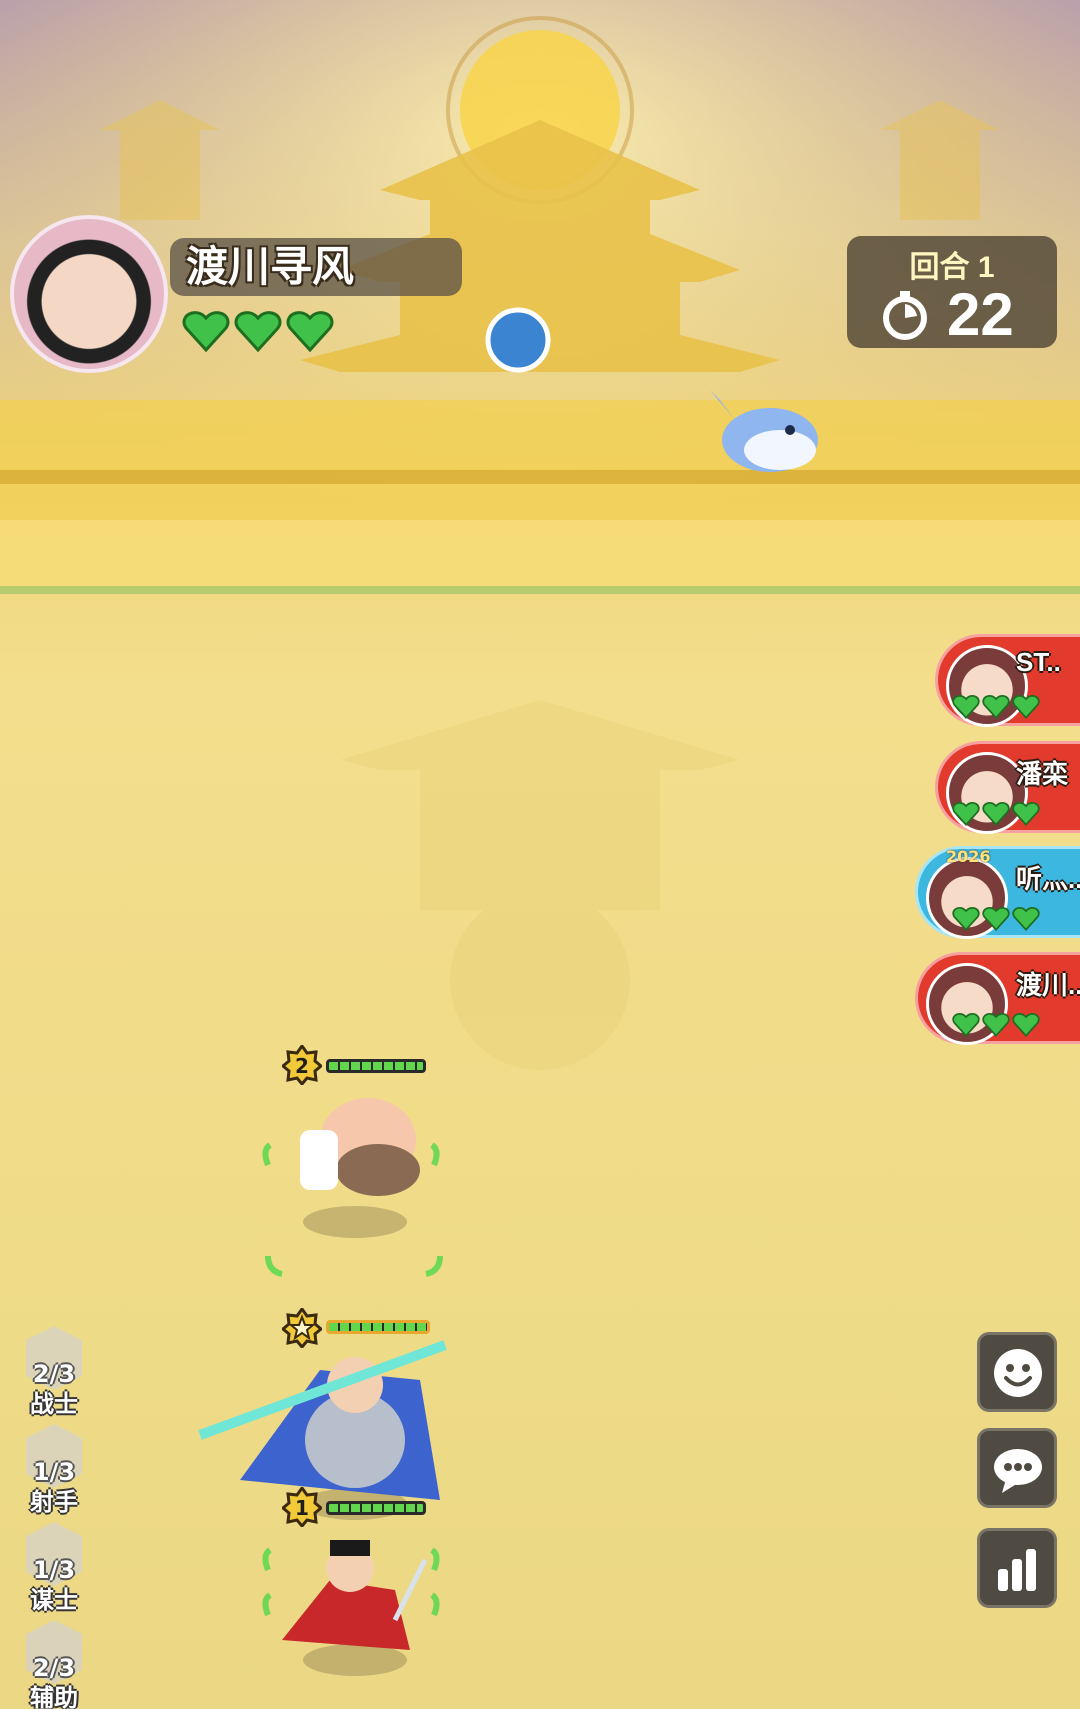  What do you see at coordinates (905, 315) in the screenshot?
I see `stopwatch-icon` at bounding box center [905, 315].